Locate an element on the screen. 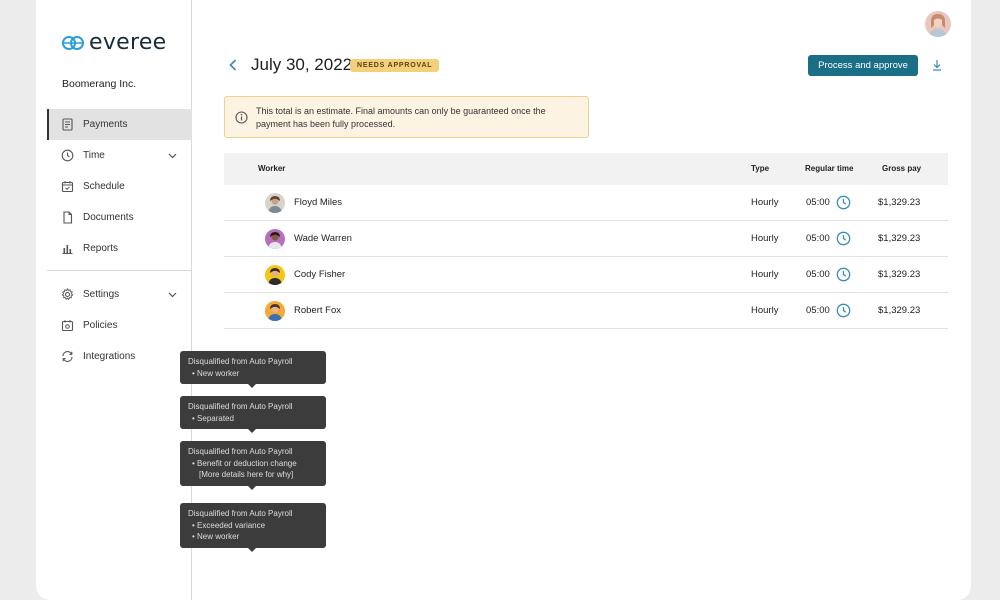 The width and height of the screenshot is (1000, 600). worker-name: Cody Fisher is located at coordinates (319, 274).